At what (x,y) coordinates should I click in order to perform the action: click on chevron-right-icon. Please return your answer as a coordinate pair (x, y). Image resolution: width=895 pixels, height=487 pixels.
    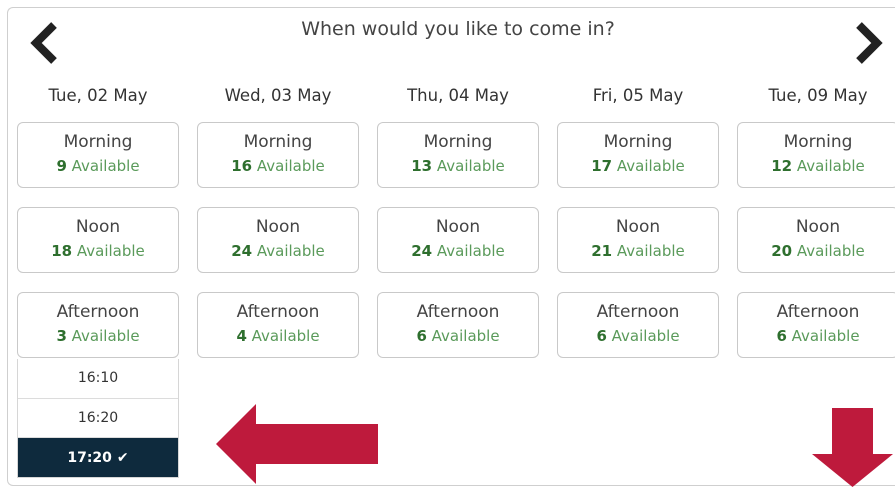
    Looking at the image, I should click on (869, 43).